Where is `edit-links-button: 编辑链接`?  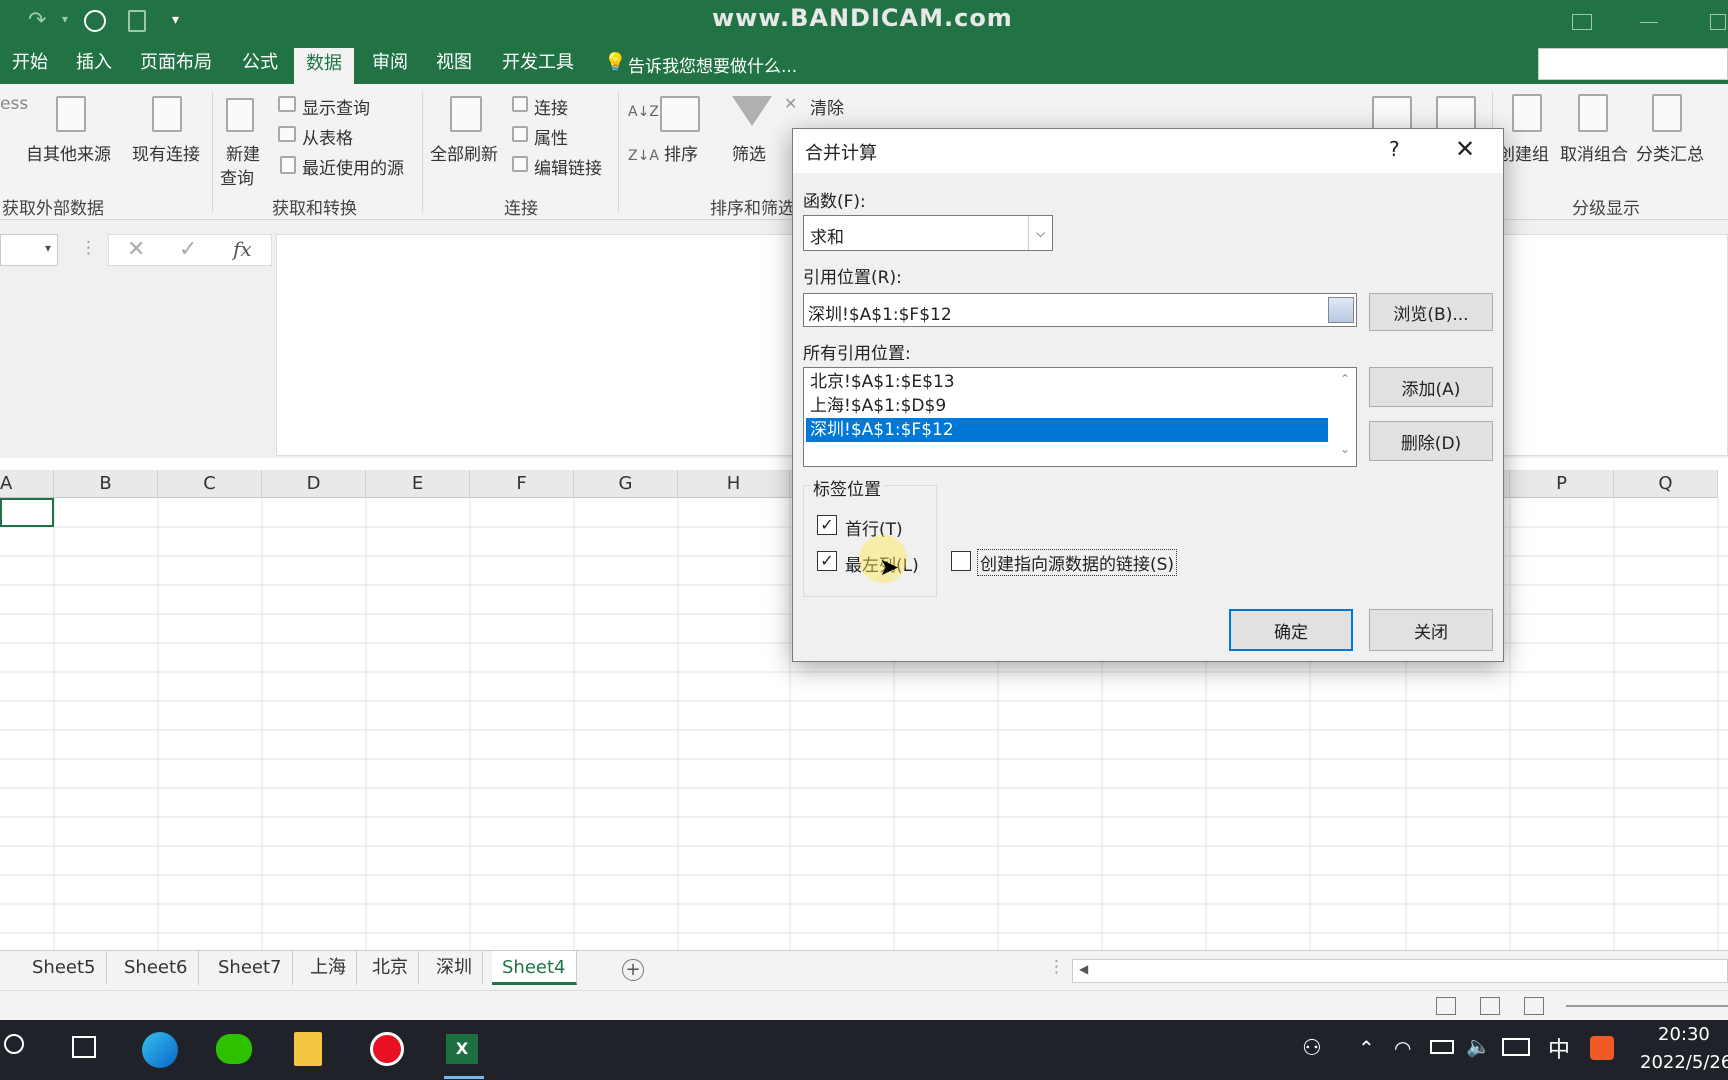 edit-links-button: 编辑链接 is located at coordinates (568, 166).